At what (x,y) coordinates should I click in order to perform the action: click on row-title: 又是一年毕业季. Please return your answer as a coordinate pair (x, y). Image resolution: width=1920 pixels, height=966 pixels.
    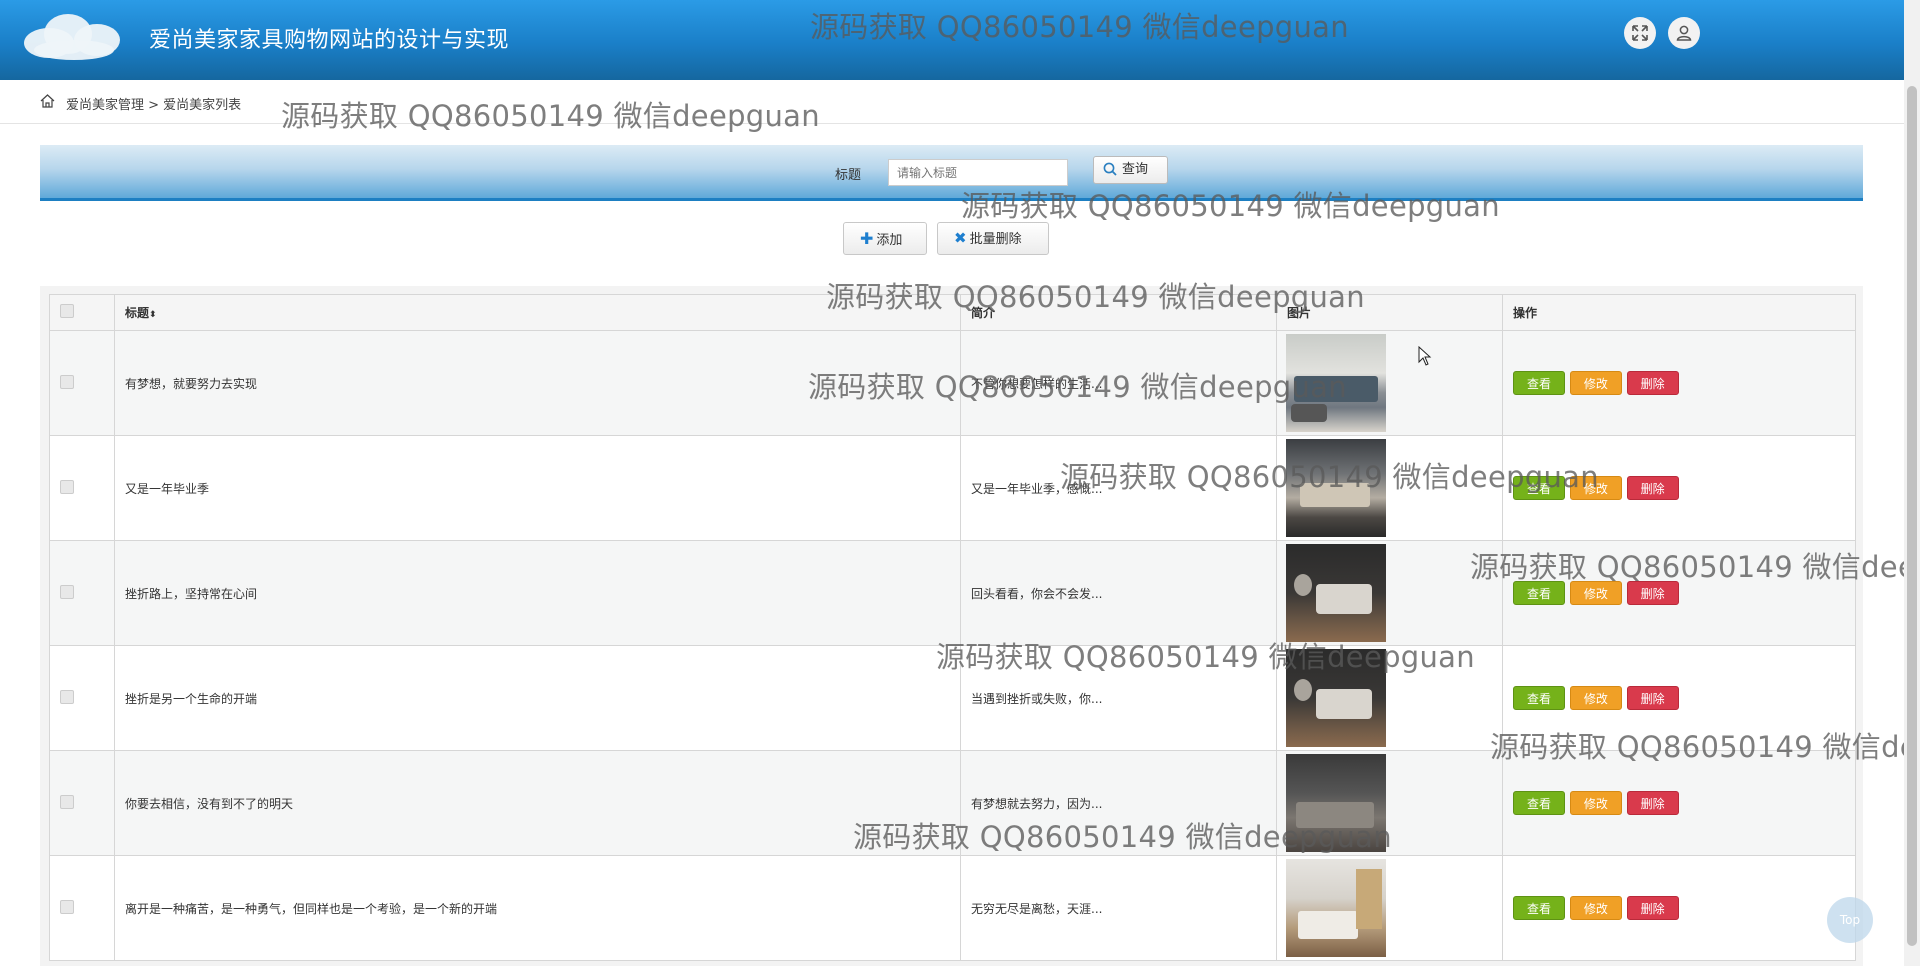
    Looking at the image, I should click on (537, 488).